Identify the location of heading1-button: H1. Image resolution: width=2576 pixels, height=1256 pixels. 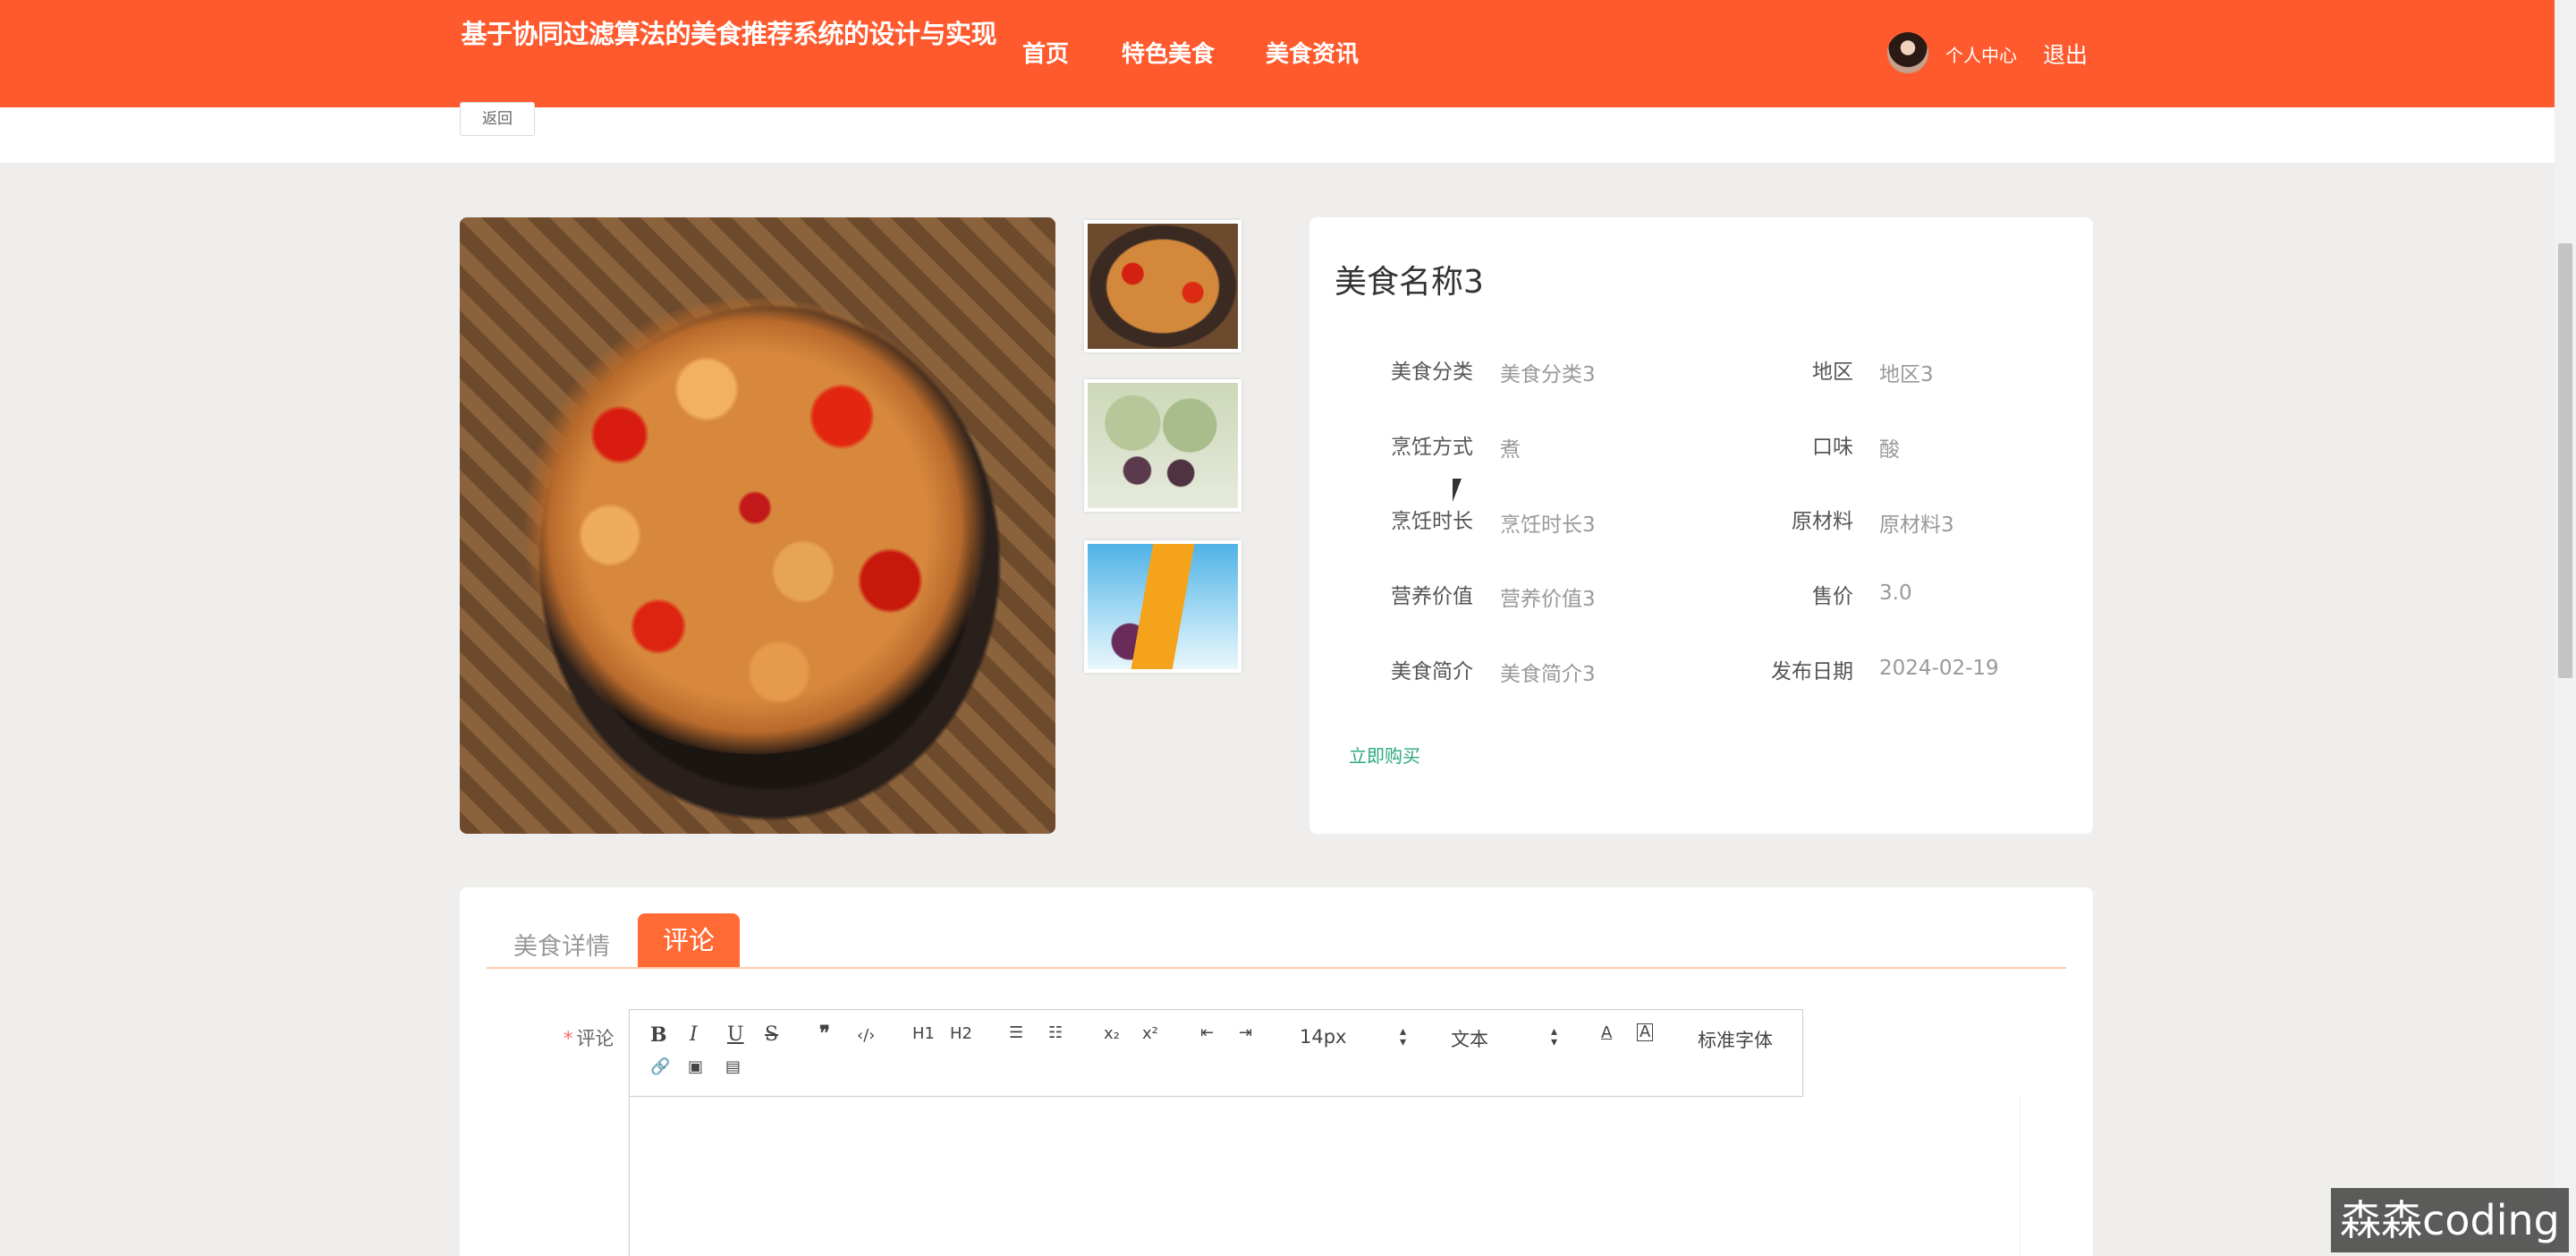
(923, 1033).